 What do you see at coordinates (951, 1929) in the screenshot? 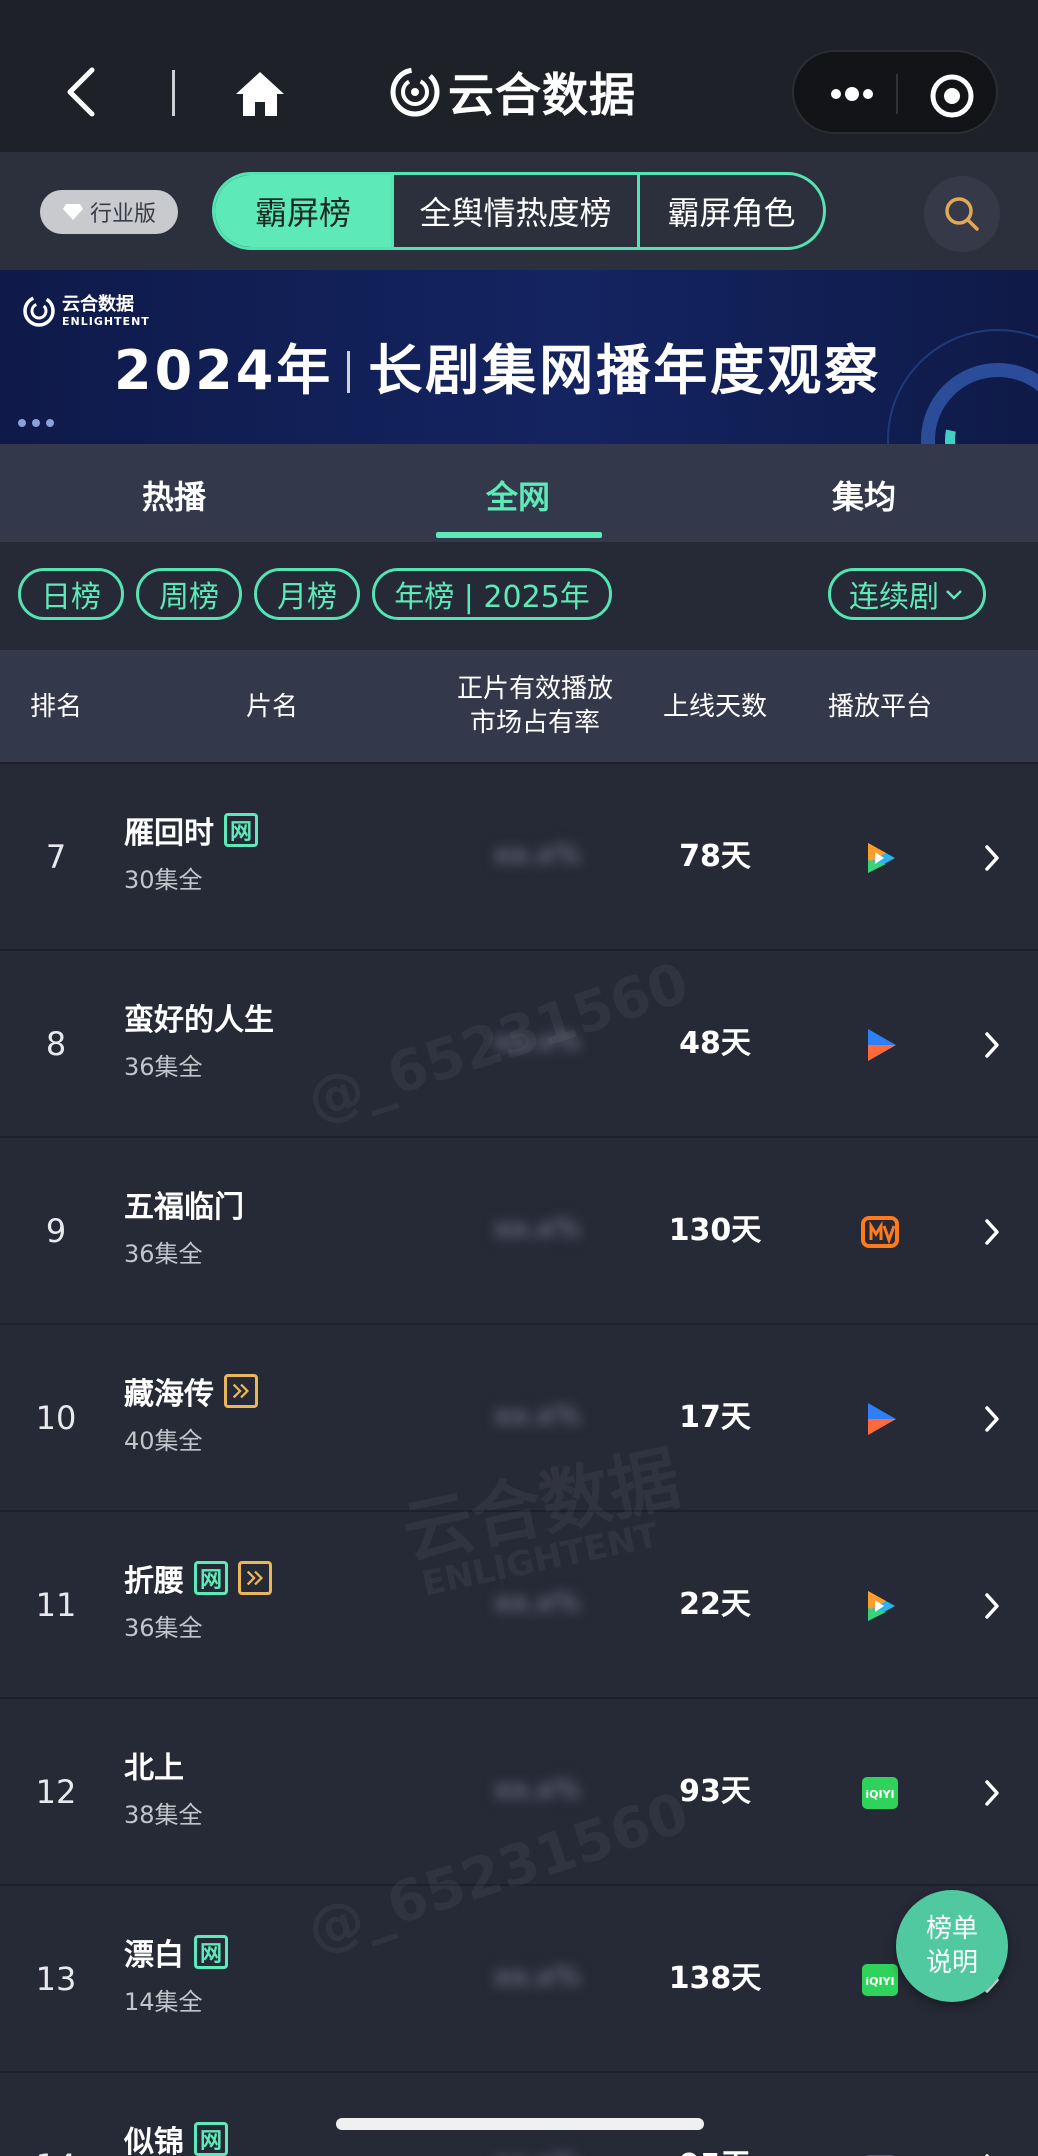
I see `explanation-line1: 榜单` at bounding box center [951, 1929].